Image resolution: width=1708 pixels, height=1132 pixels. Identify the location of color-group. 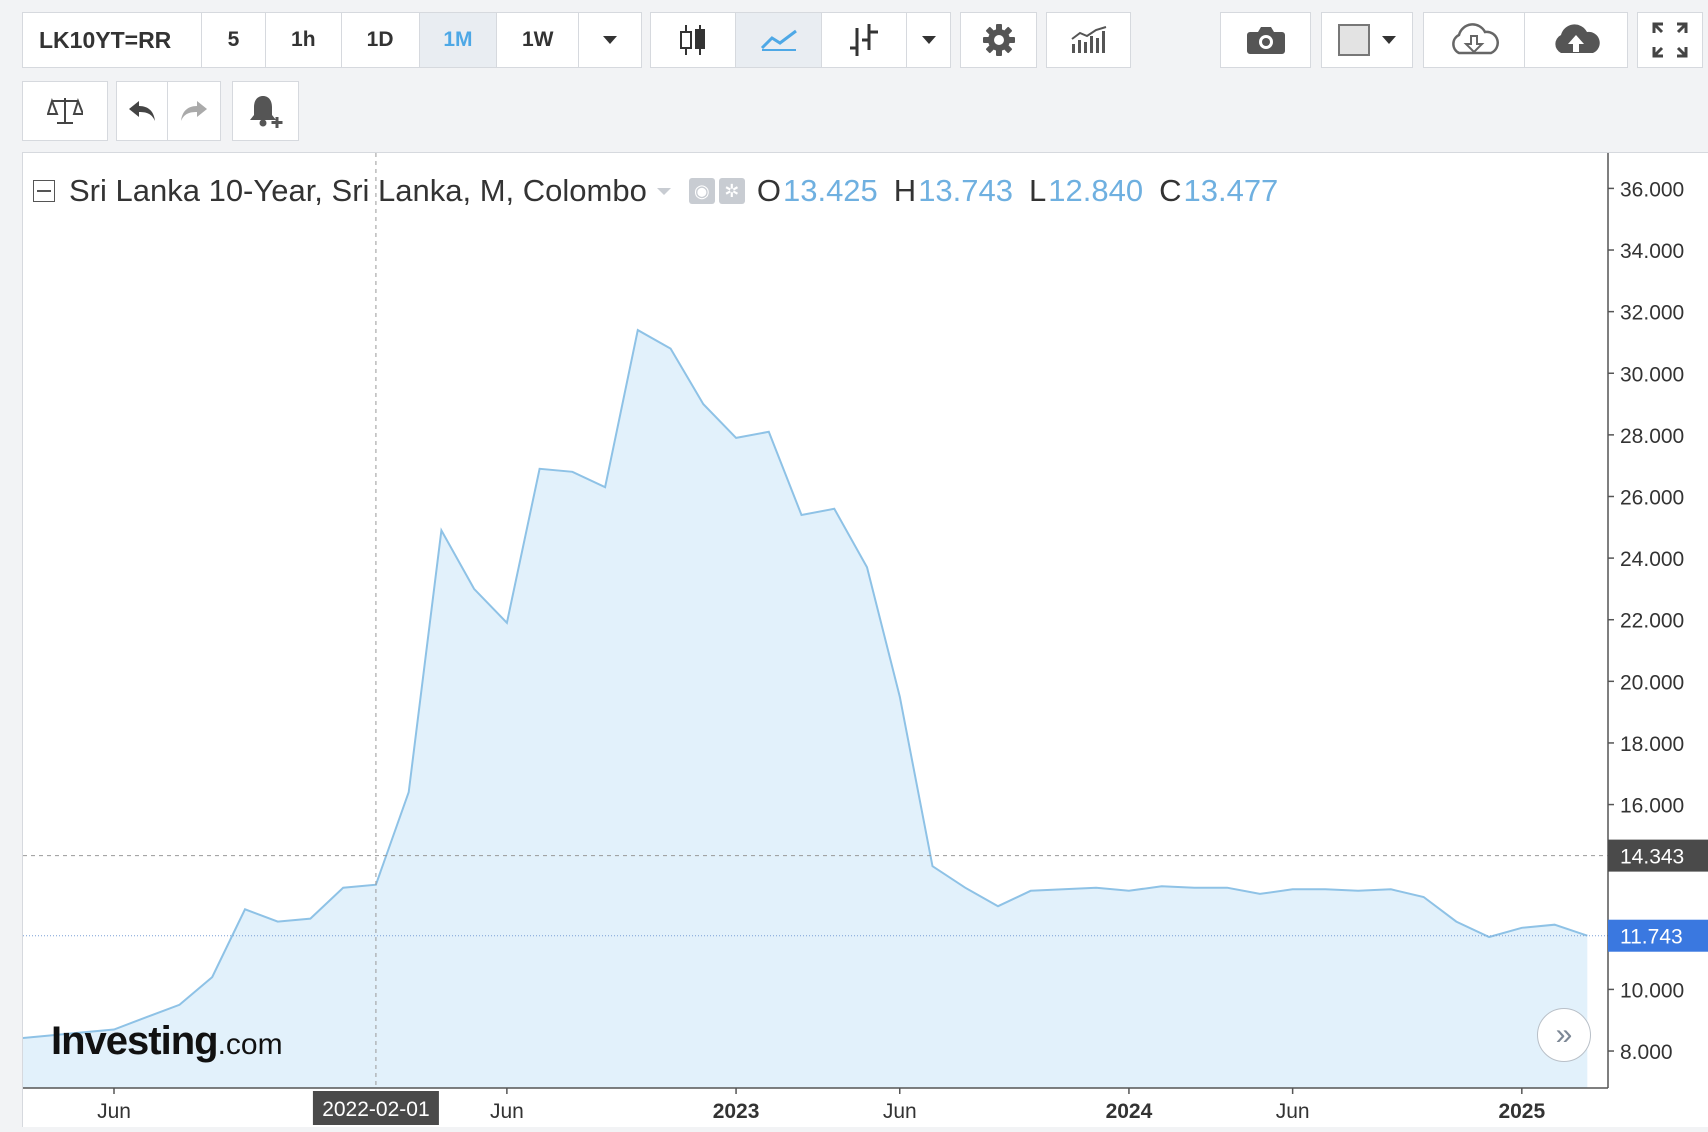
(1367, 40).